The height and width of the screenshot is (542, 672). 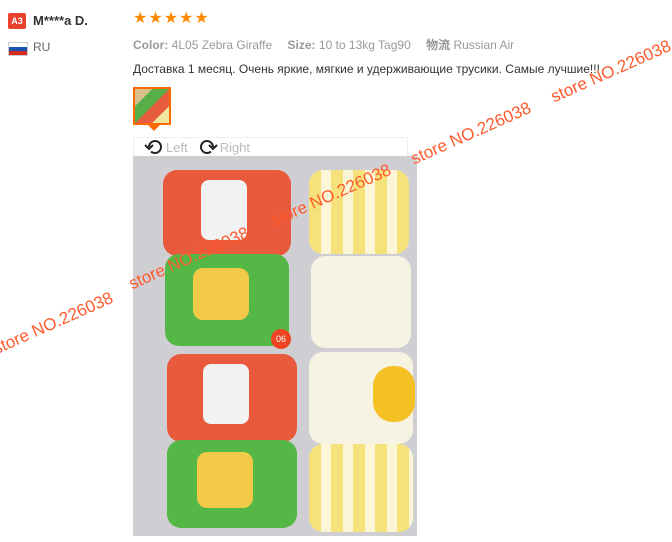 I want to click on rating-stars: ★ ★ ★ ★ ★, so click(x=171, y=19).